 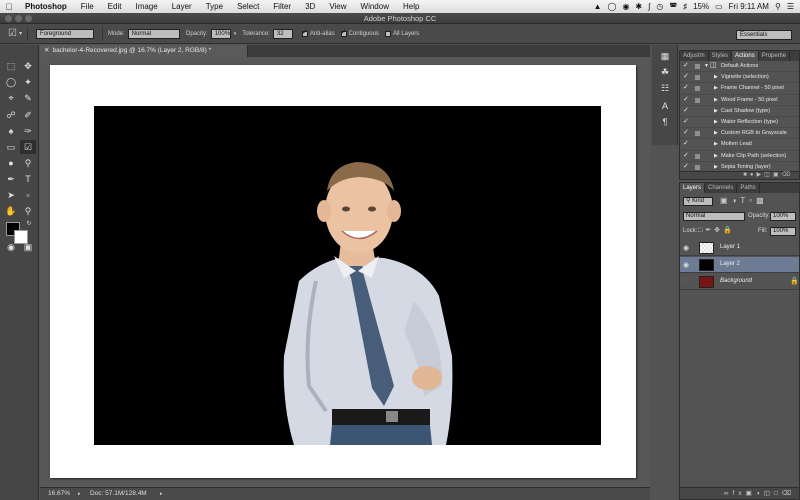 I want to click on action-item: ✓ ▶ Molten Lead, so click(x=739, y=145).